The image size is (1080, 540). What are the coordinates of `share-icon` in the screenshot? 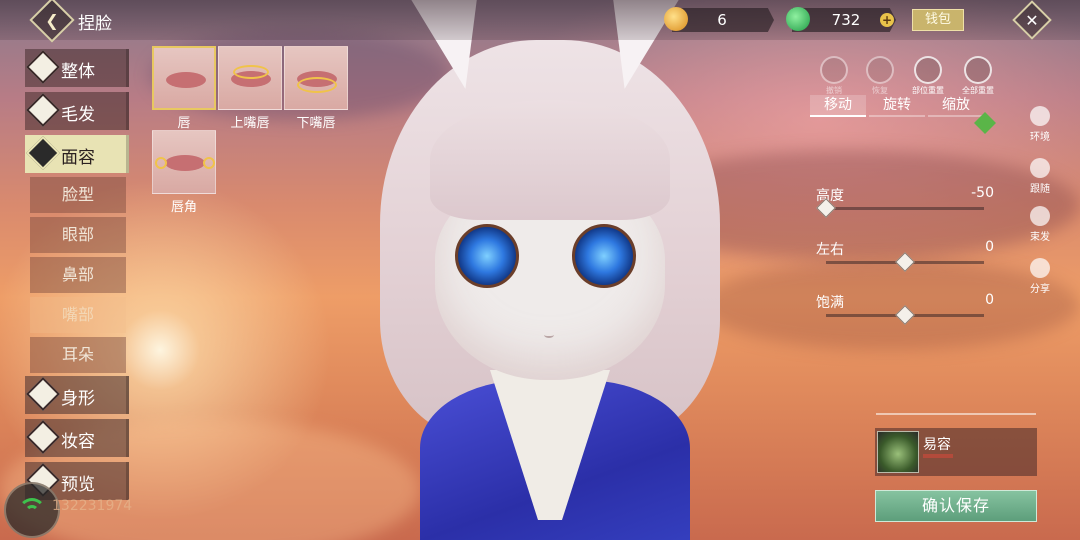 It's located at (1040, 268).